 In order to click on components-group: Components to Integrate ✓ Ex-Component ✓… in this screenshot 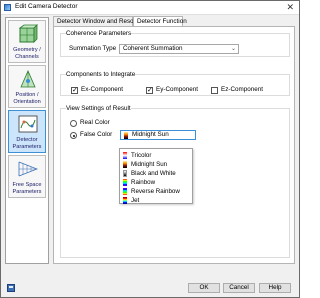, I will do `click(175, 83)`.